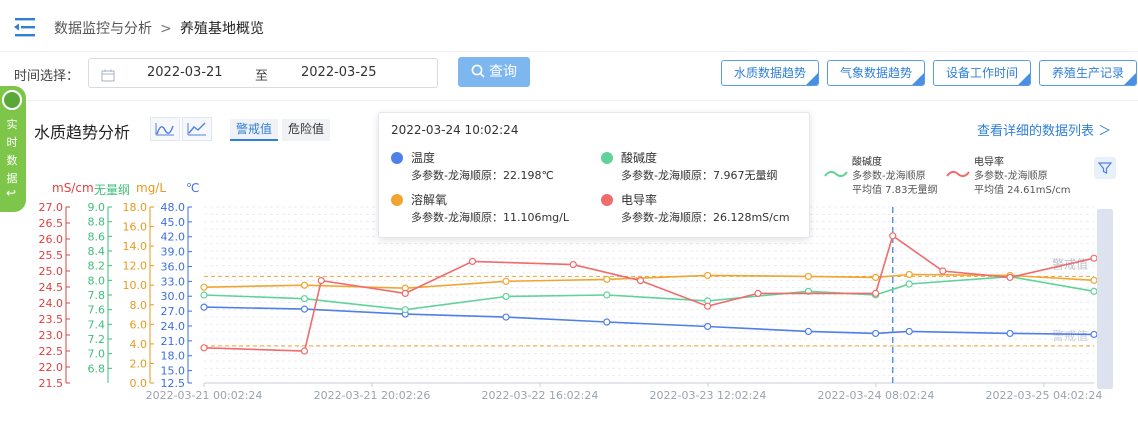 The image size is (1138, 424). I want to click on y-tick-label-oxygen: 2.0, so click(139, 363).